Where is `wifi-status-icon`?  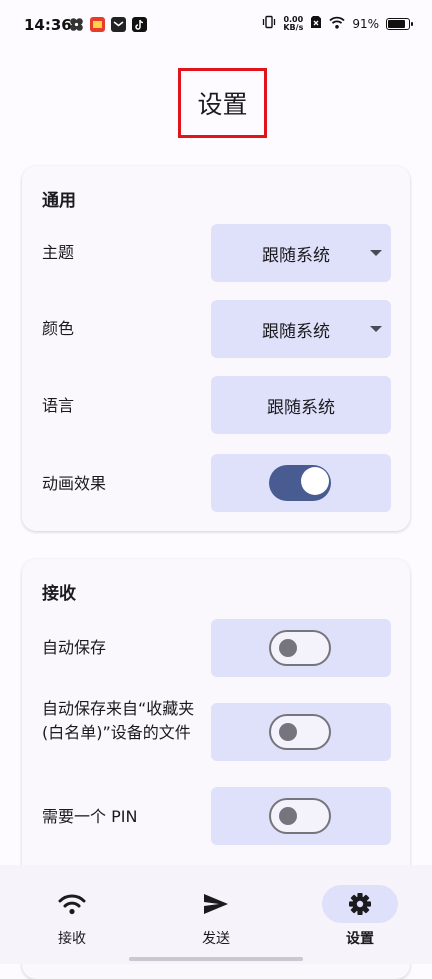
wifi-status-icon is located at coordinates (337, 24).